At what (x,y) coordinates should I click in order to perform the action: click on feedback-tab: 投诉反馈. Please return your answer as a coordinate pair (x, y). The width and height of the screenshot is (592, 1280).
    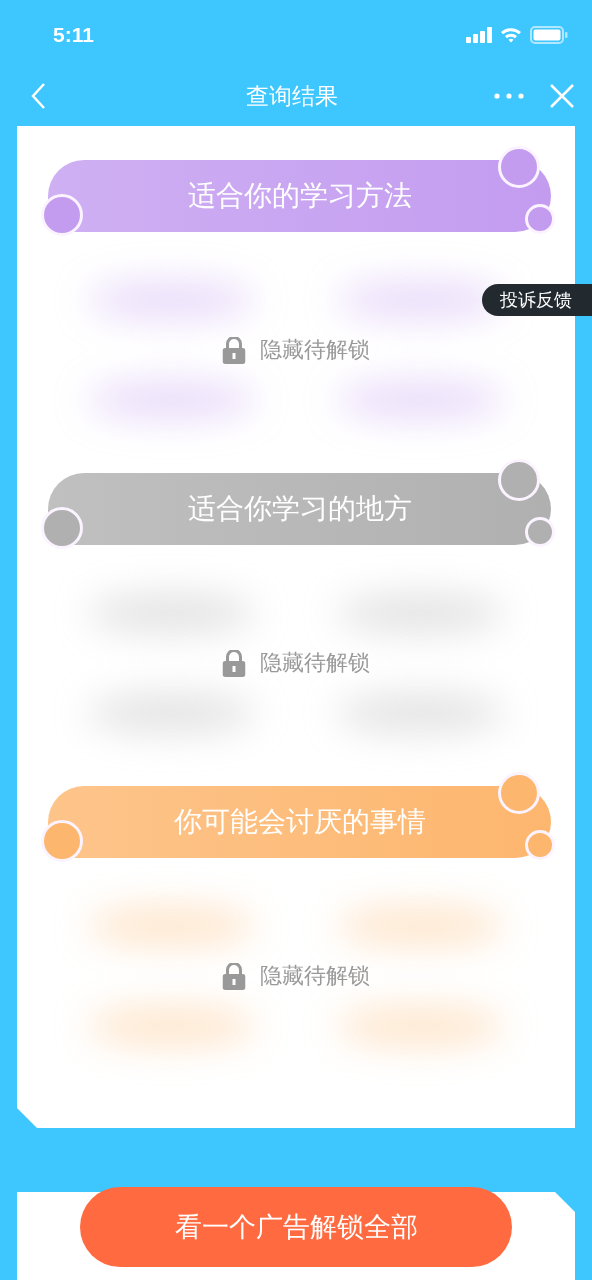
    Looking at the image, I should click on (537, 300).